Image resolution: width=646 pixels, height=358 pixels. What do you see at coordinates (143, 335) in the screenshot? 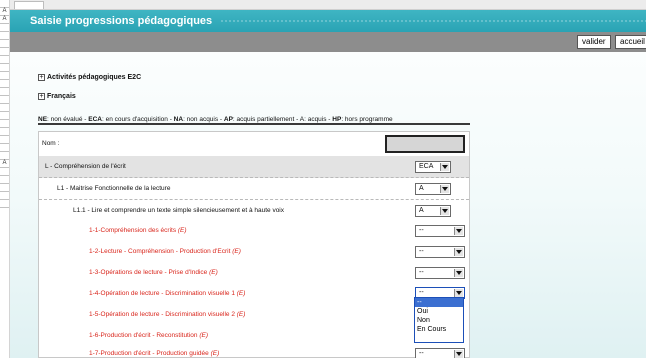
I see `row-label: 1-6-Production d'écrit - Reconstitution` at bounding box center [143, 335].